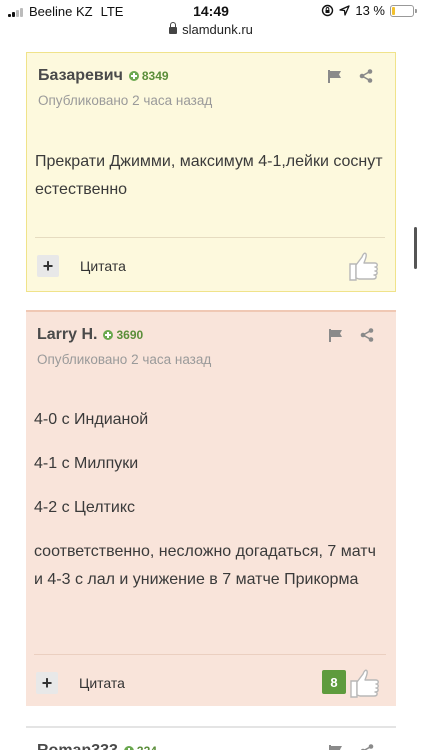 The height and width of the screenshot is (750, 422). I want to click on battery-fill, so click(393, 10).